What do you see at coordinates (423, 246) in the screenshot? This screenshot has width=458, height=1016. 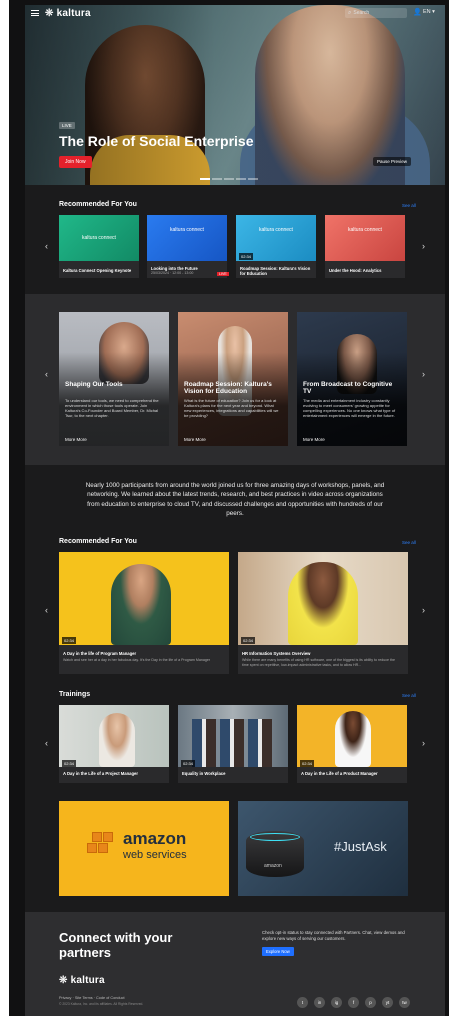 I see `recommended-next-arrow: ›` at bounding box center [423, 246].